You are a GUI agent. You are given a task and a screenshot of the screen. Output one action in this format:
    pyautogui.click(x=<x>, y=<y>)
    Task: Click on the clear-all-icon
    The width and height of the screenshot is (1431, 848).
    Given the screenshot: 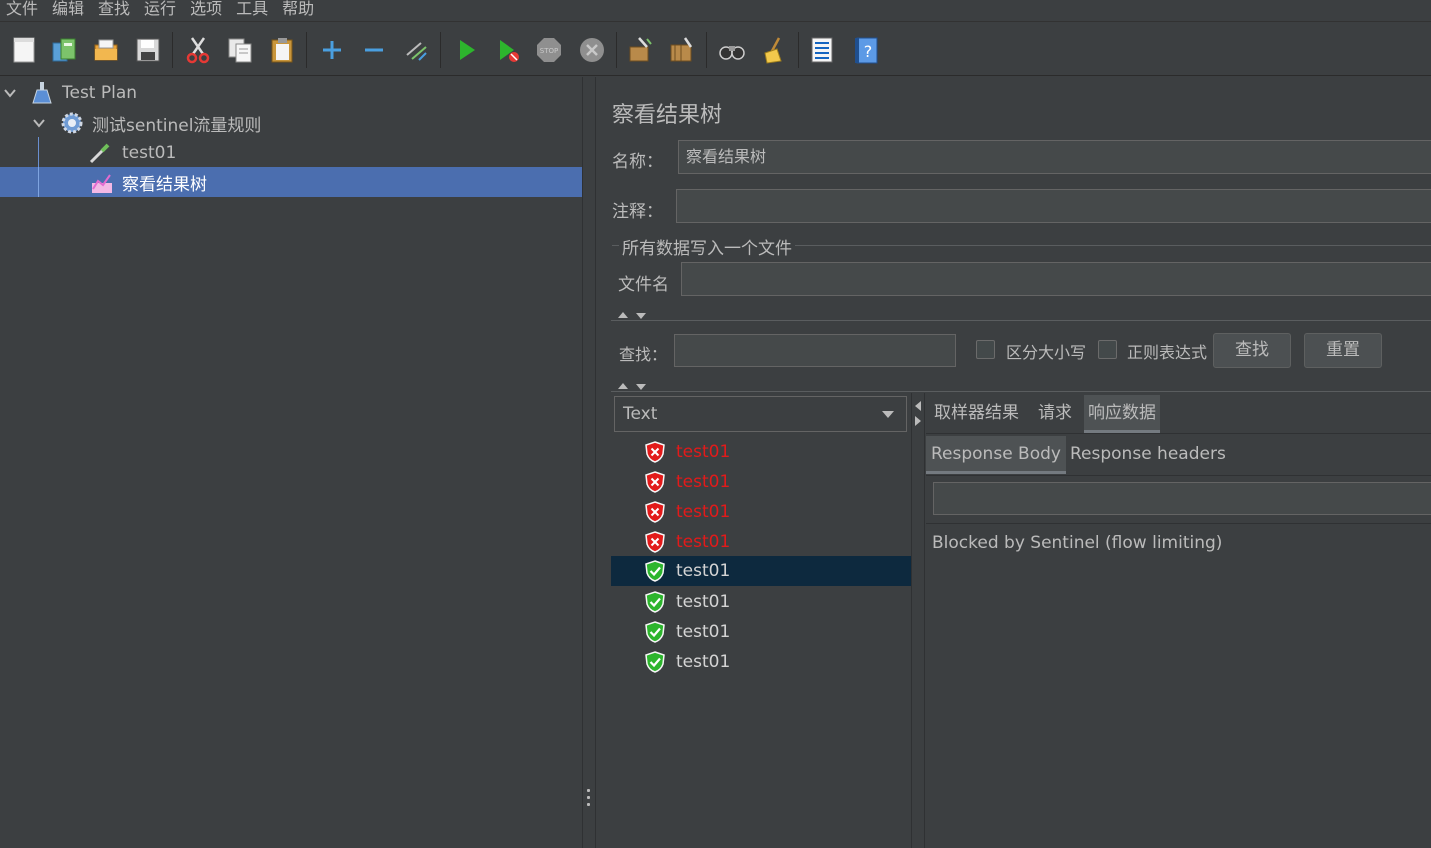 What is the action you would take?
    pyautogui.click(x=681, y=49)
    